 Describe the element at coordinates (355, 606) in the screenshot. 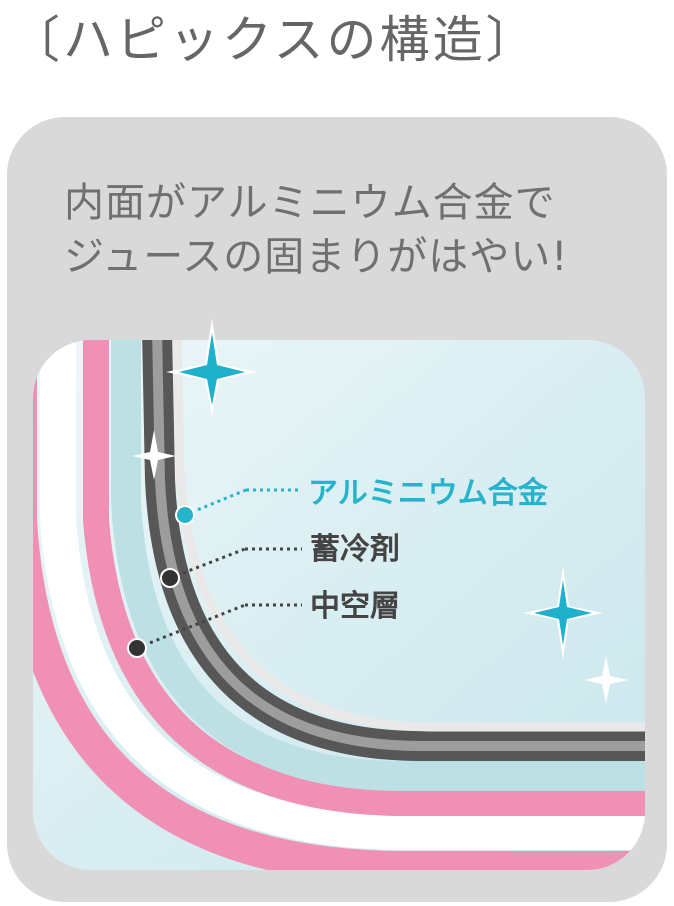

I see `hollow-label: 中空層` at that location.